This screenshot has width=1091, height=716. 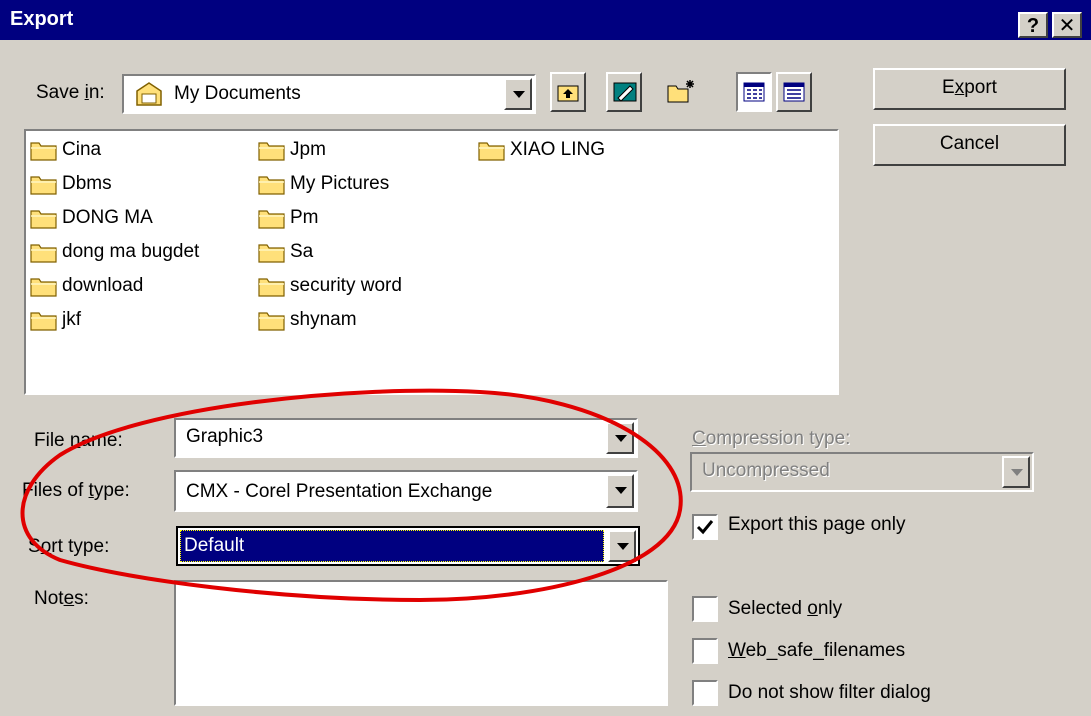 What do you see at coordinates (339, 491) in the screenshot?
I see `files-of-type-value: CMX - Corel Presentation Exchange` at bounding box center [339, 491].